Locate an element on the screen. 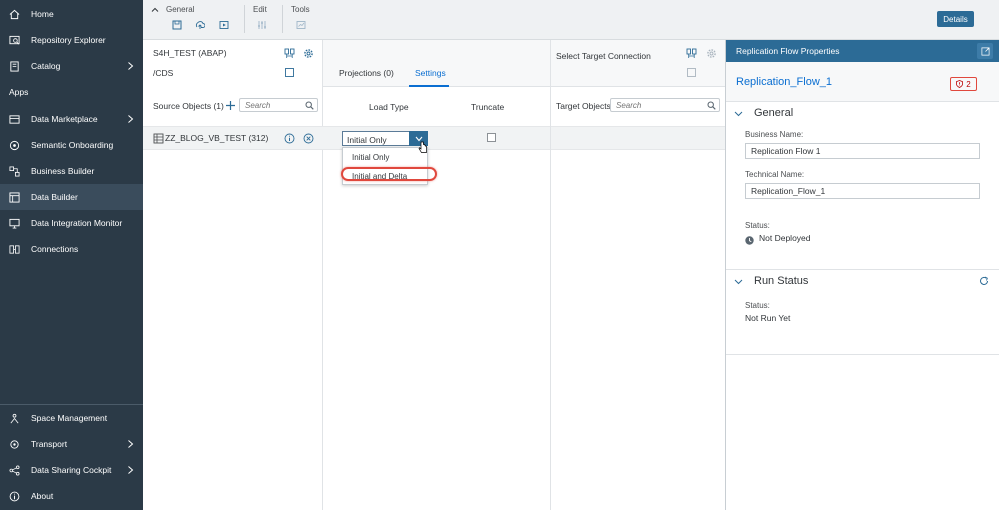 This screenshot has width=999, height=510. info-icon is located at coordinates (14, 496).